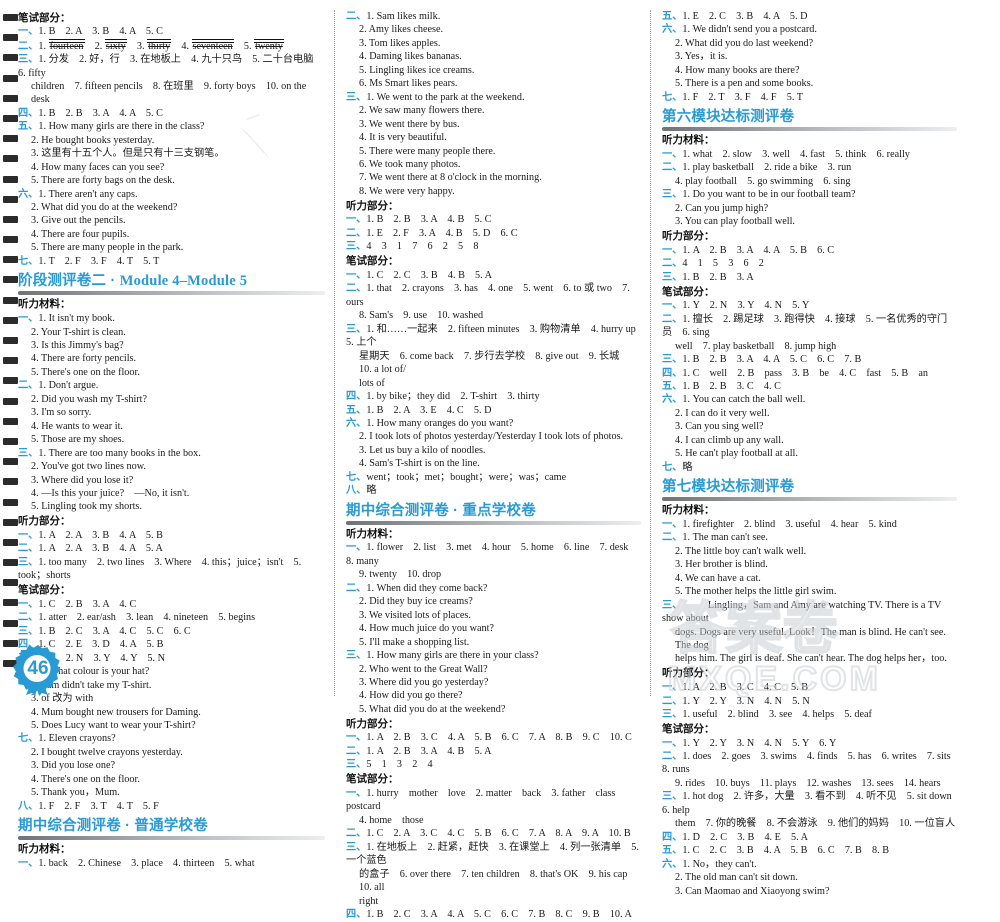 The width and height of the screenshot is (1000, 922). I want to click on part-heading: 笔试部分：, so click(688, 728).